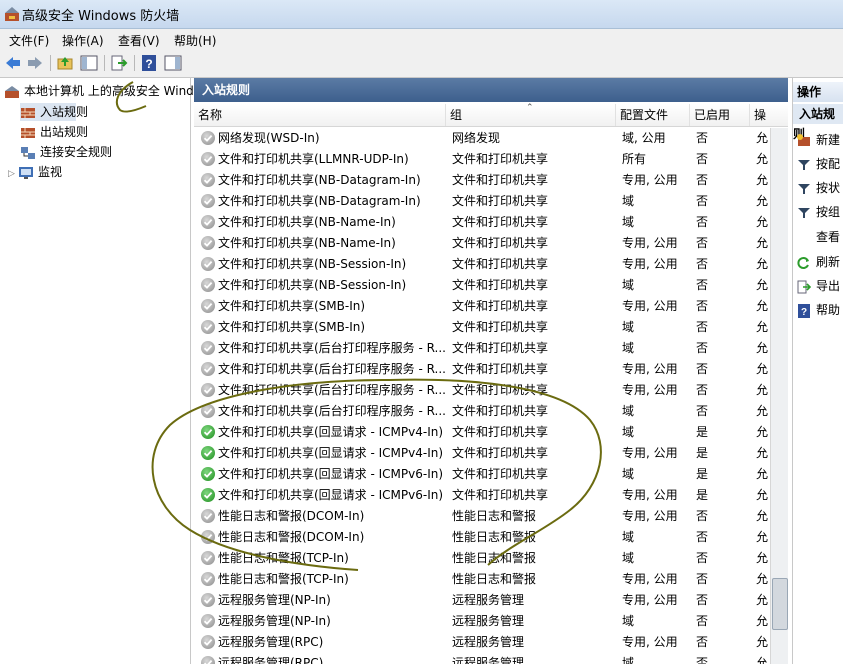 Image resolution: width=843 pixels, height=664 pixels. I want to click on column-group: 组 ⌃, so click(531, 114).